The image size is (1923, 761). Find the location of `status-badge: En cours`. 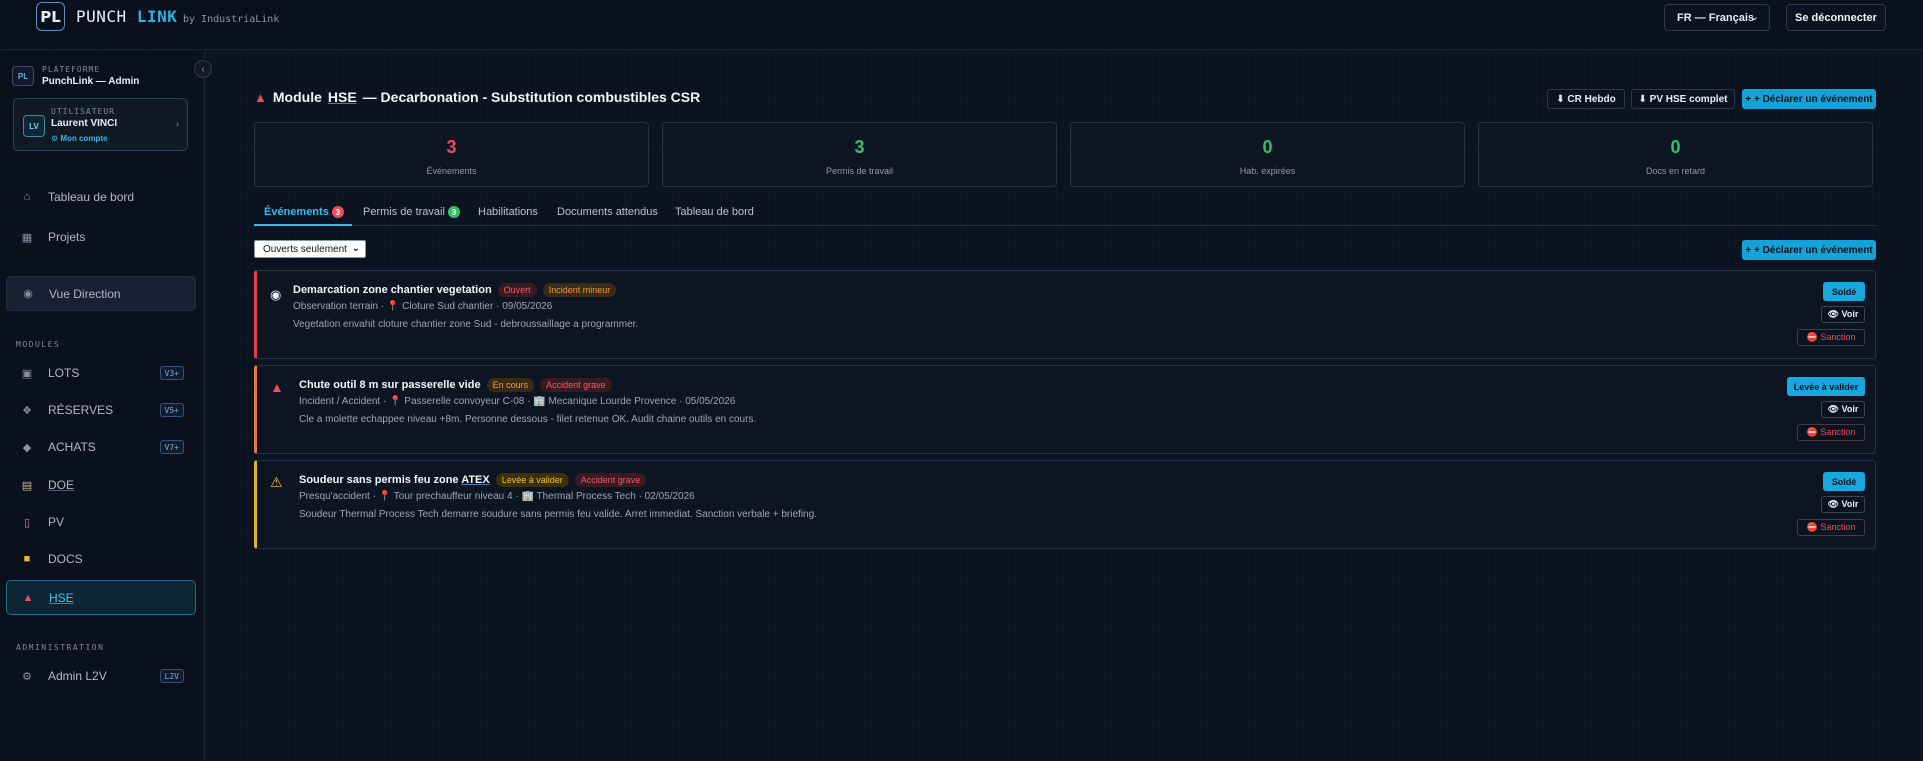

status-badge: En cours is located at coordinates (510, 385).